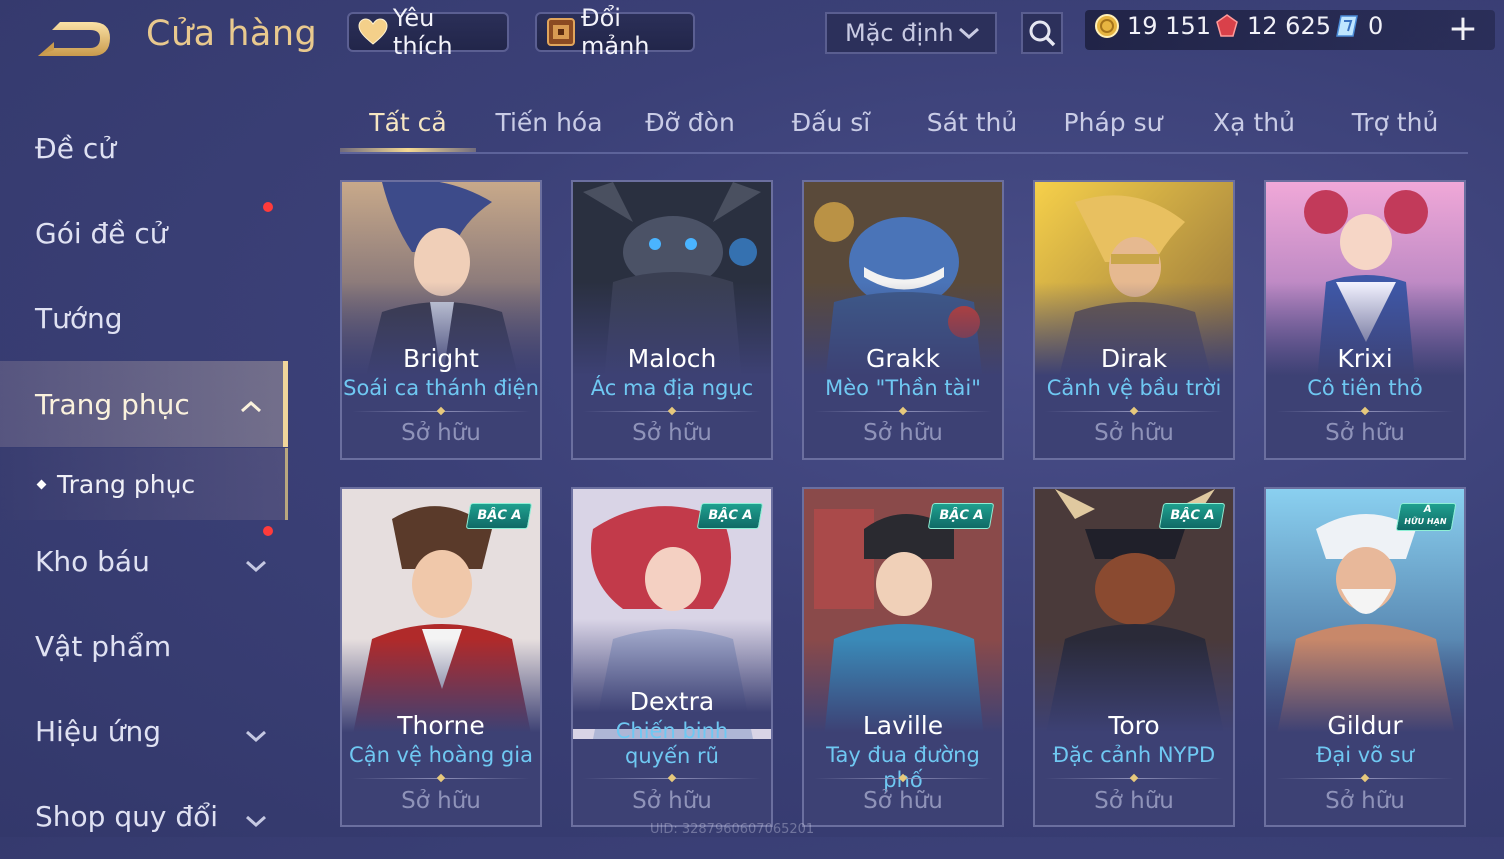  I want to click on sidebar-item-exchange-shop: Shop quy đổi, so click(144, 816).